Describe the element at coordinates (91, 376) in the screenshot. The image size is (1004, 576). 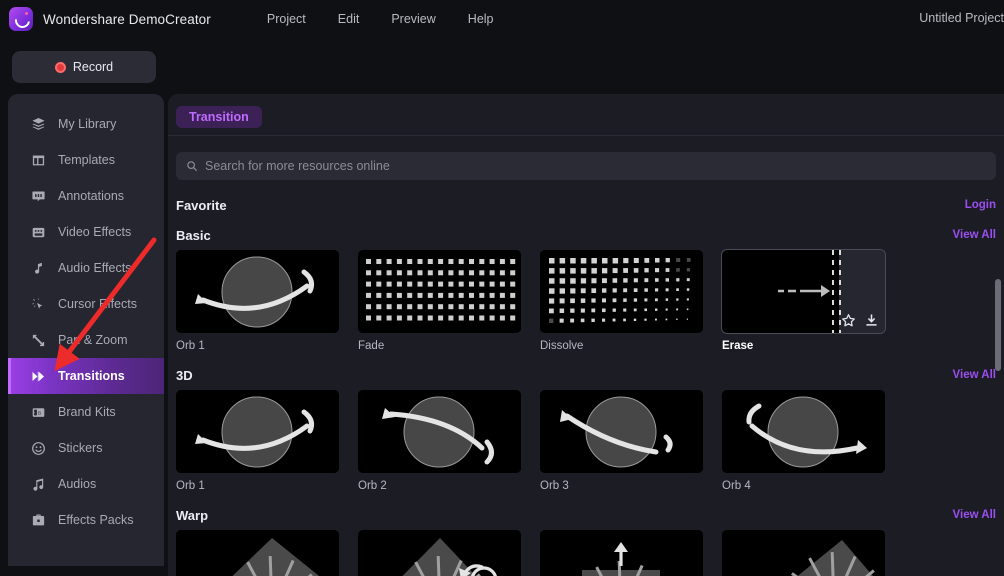
I see `sidebar-item-label: Transitions` at that location.